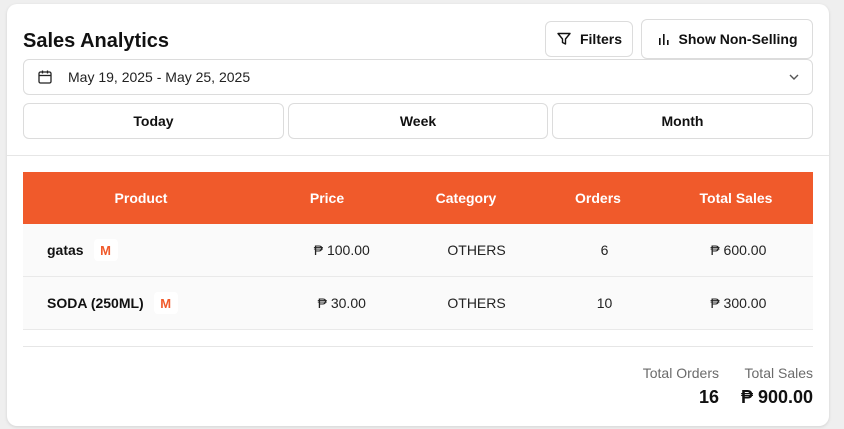  Describe the element at coordinates (65, 250) in the screenshot. I see `product-name: gatas` at that location.